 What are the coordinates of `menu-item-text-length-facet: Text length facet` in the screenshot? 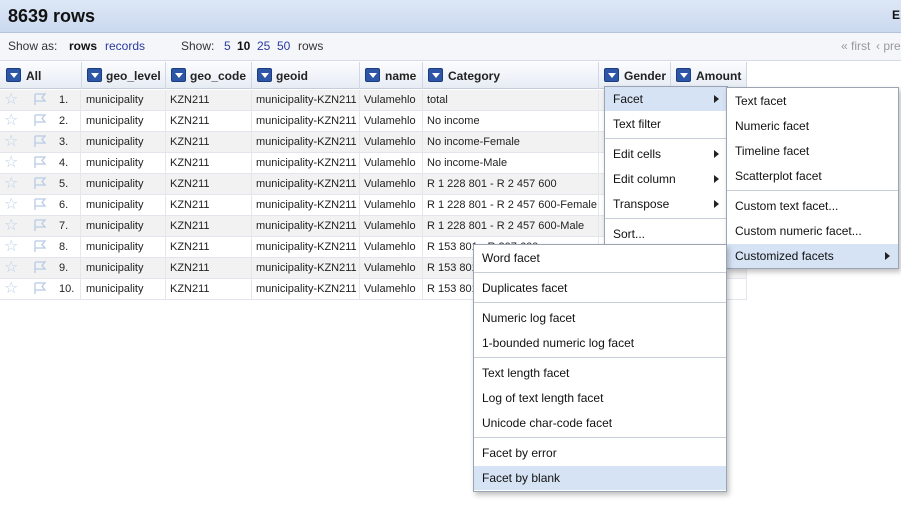 It's located at (600, 373).